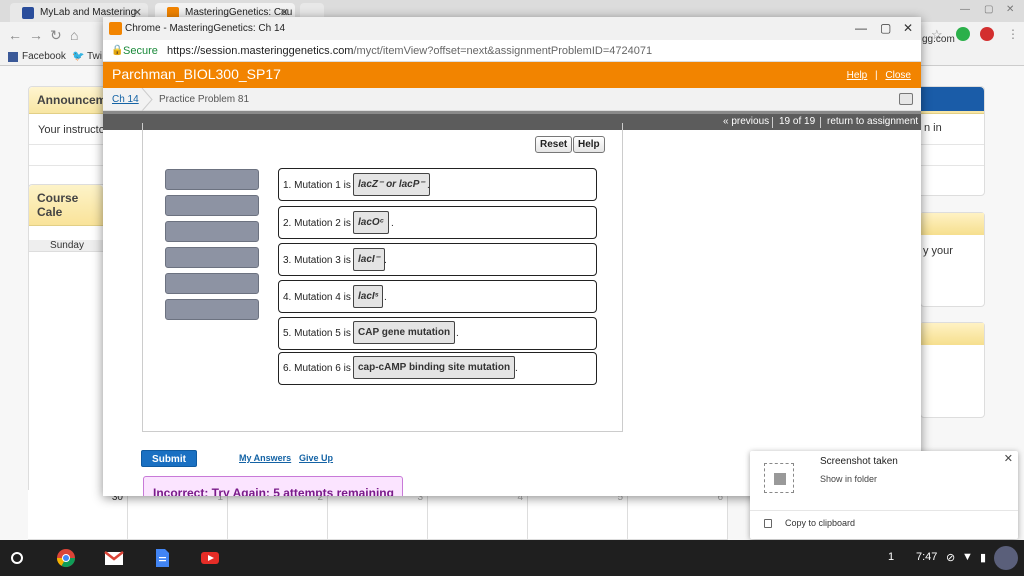 The height and width of the screenshot is (576, 1024). What do you see at coordinates (437, 259) in the screenshot?
I see `answer-row-3: 3. Mutation 3 is lacI⁻ .` at bounding box center [437, 259].